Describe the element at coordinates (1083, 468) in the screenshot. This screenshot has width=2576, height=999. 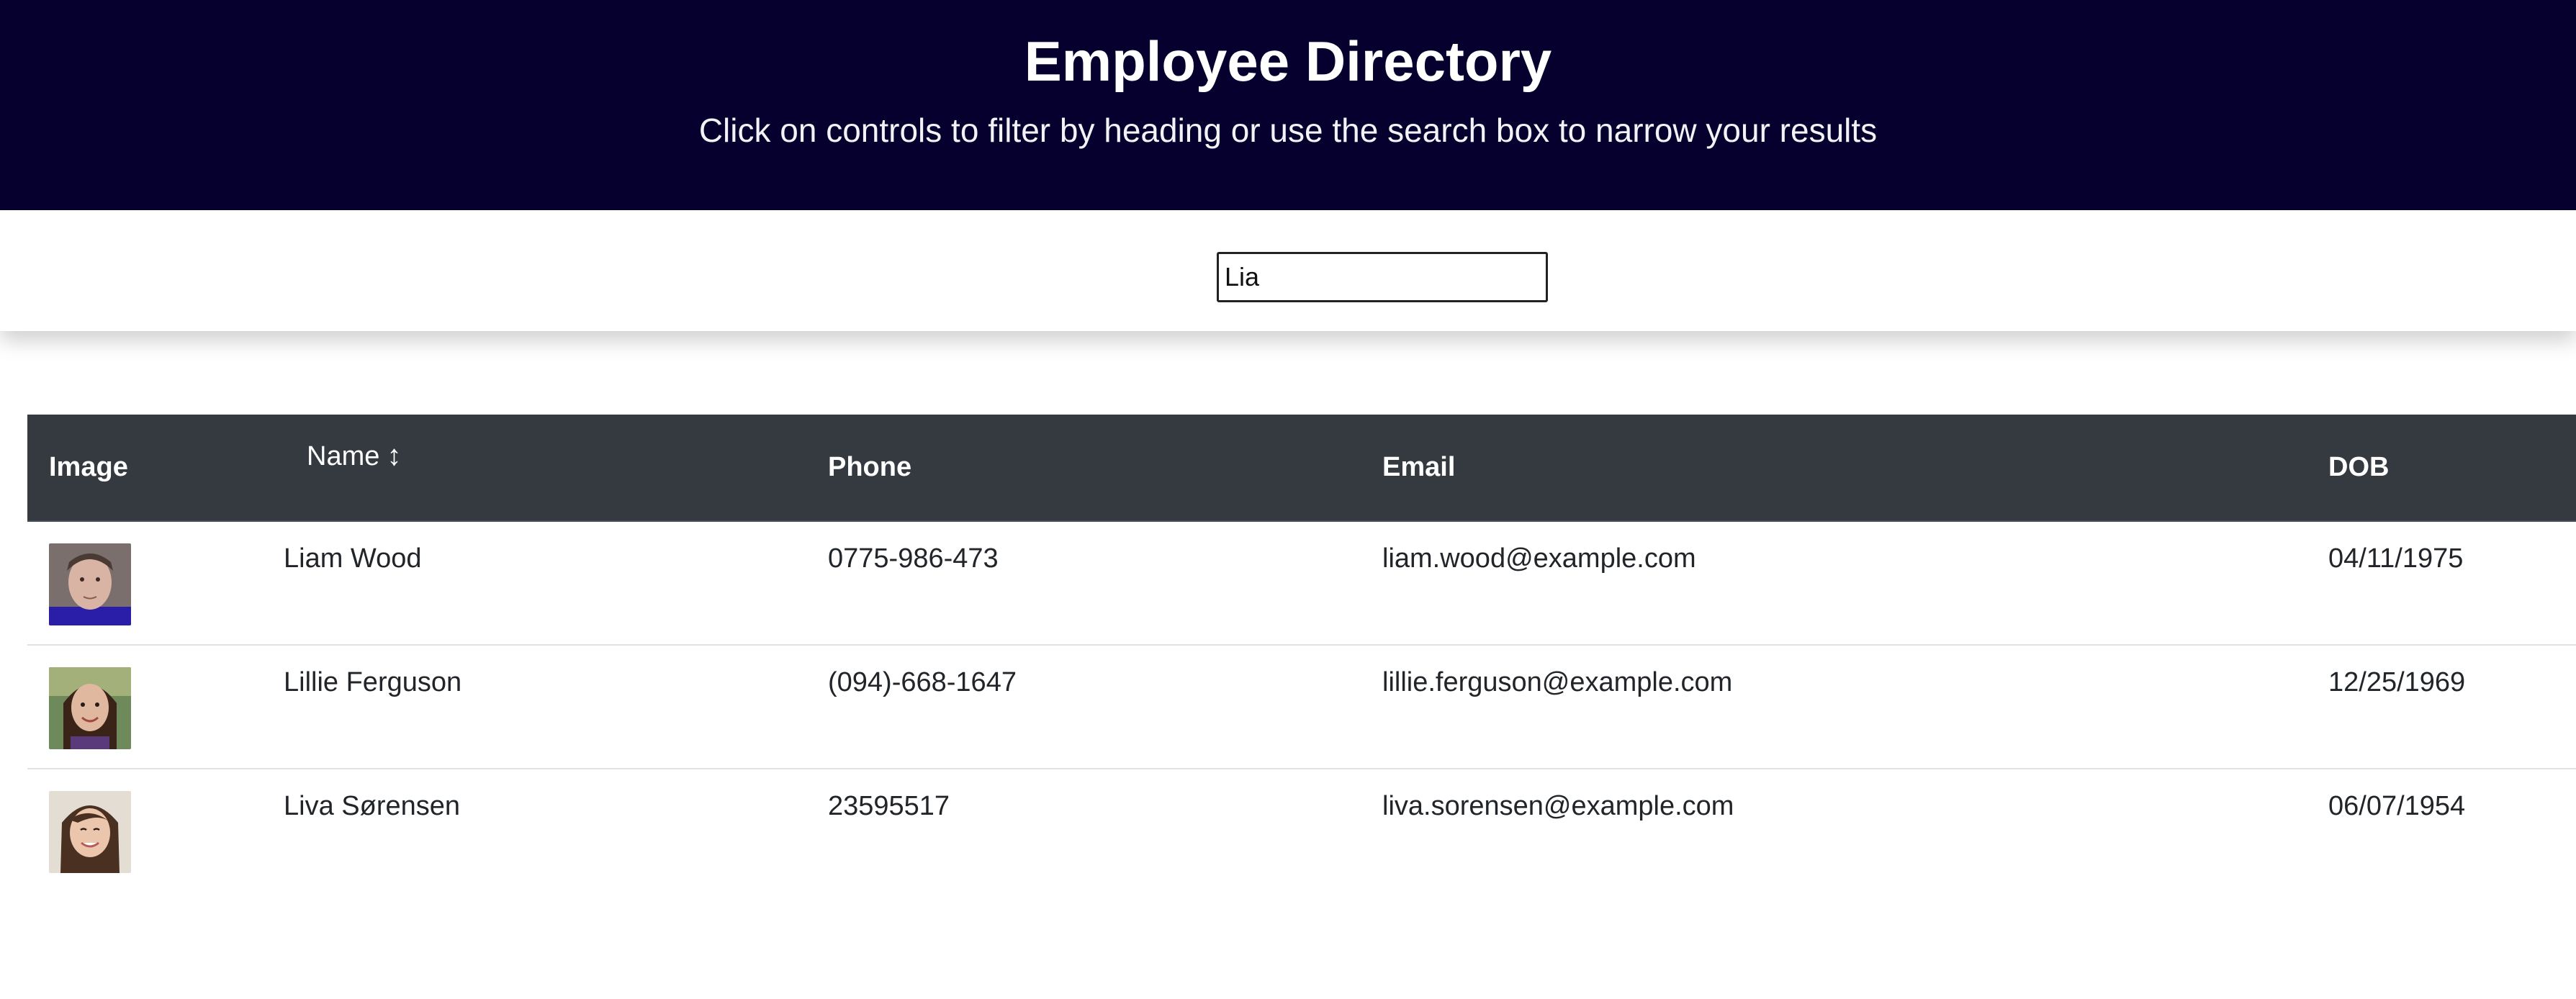
I see `column-header-phone: Phone` at that location.